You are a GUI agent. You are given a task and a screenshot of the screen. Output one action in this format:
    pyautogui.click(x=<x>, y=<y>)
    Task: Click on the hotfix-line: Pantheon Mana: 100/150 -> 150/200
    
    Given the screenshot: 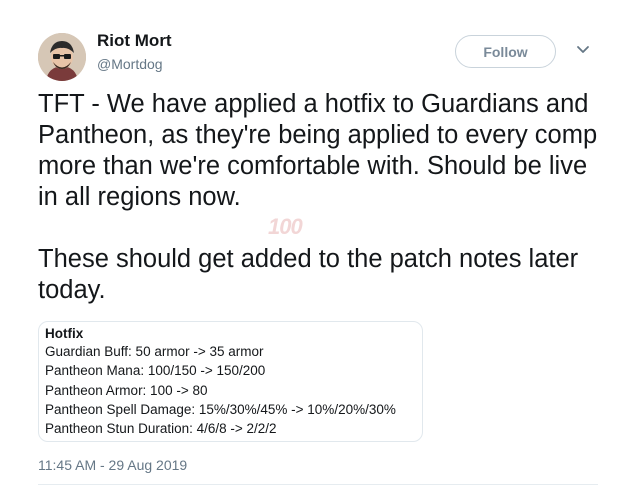 What is the action you would take?
    pyautogui.click(x=155, y=371)
    